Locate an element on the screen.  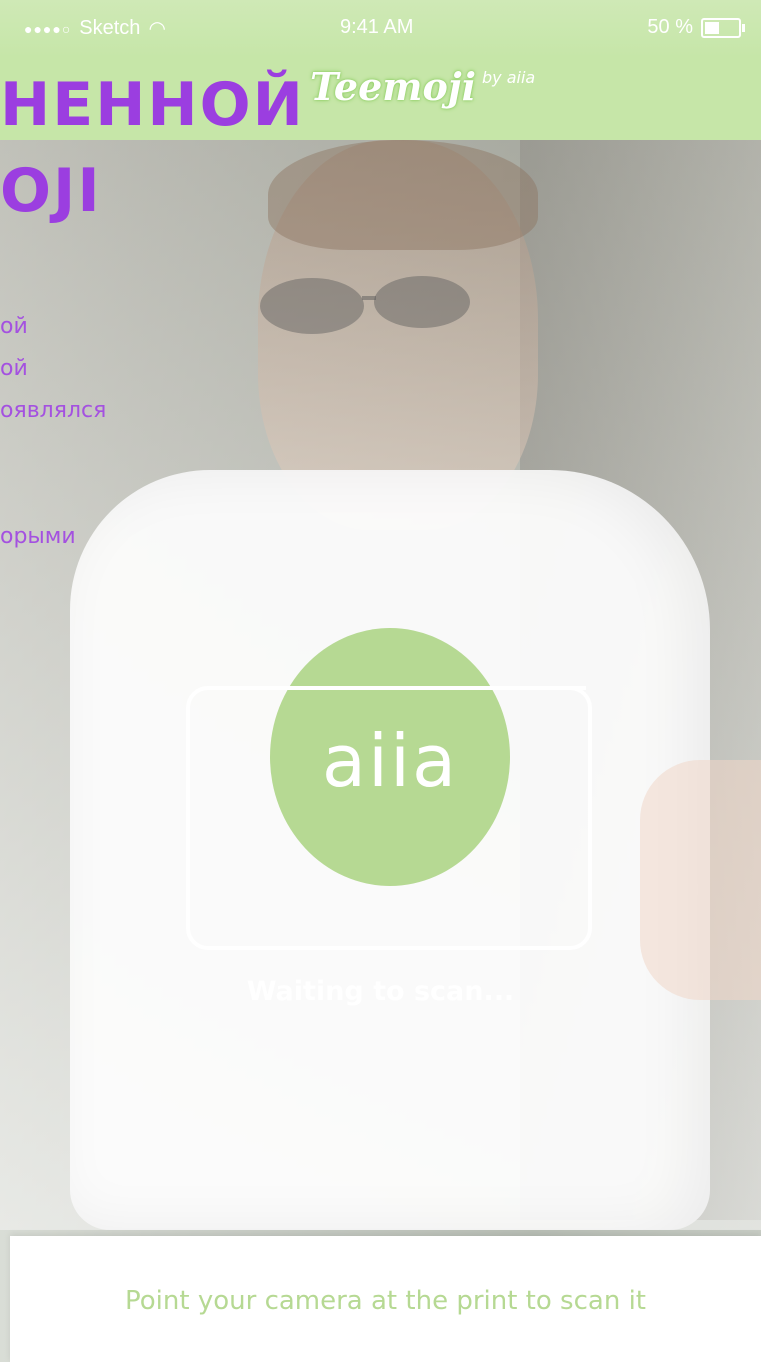
overlay-line: оявлялся is located at coordinates (53, 410).